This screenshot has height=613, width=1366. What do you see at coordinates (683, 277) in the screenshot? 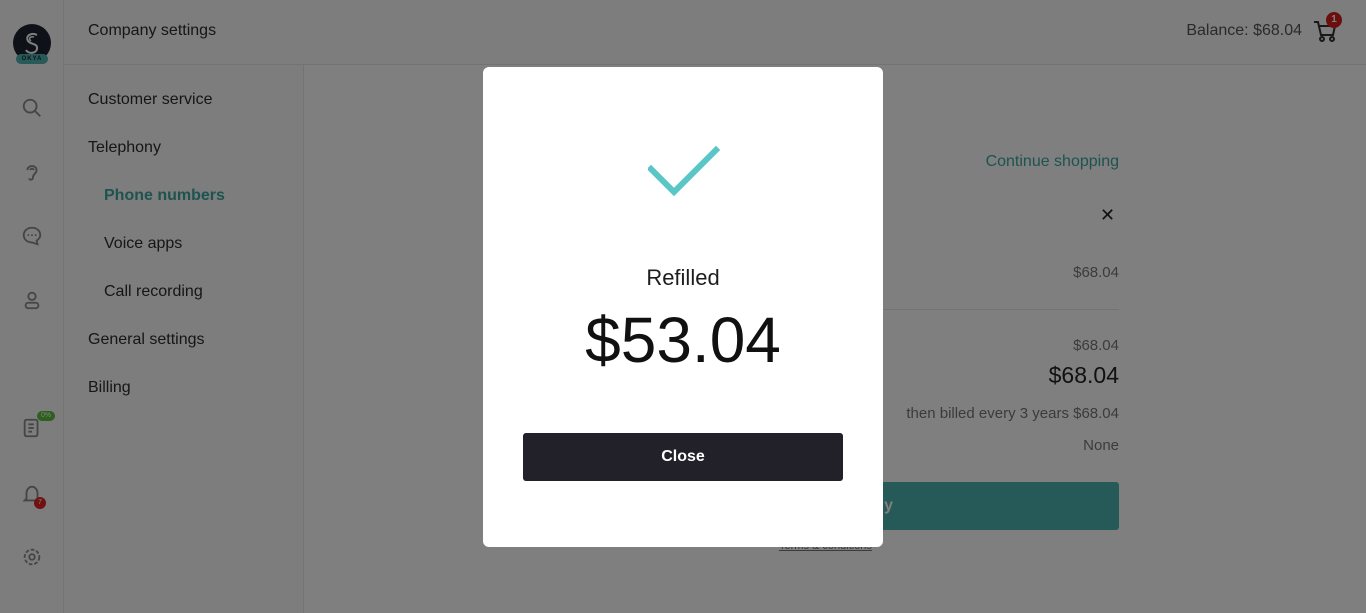
I see `refilled-label: Refilled` at bounding box center [683, 277].